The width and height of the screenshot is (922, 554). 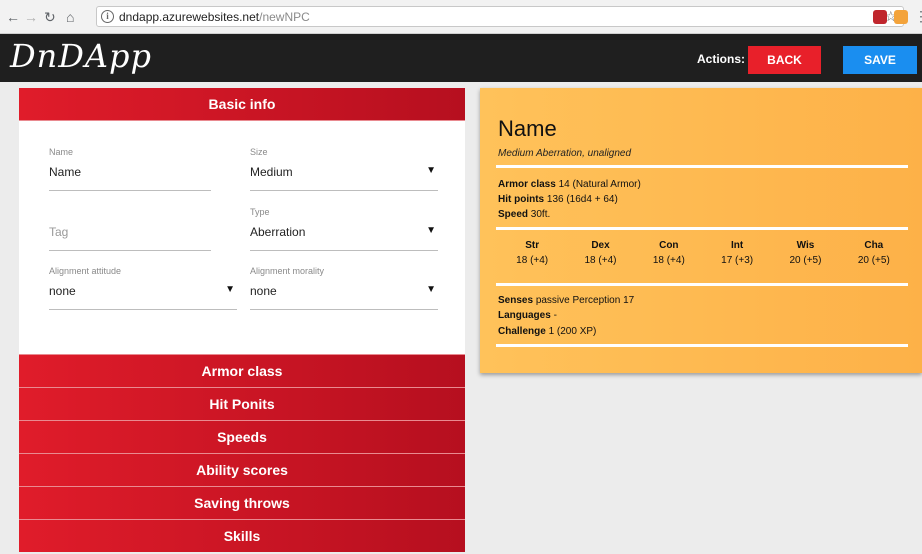 I want to click on alignment-morality-value: none ▼, so click(x=344, y=292).